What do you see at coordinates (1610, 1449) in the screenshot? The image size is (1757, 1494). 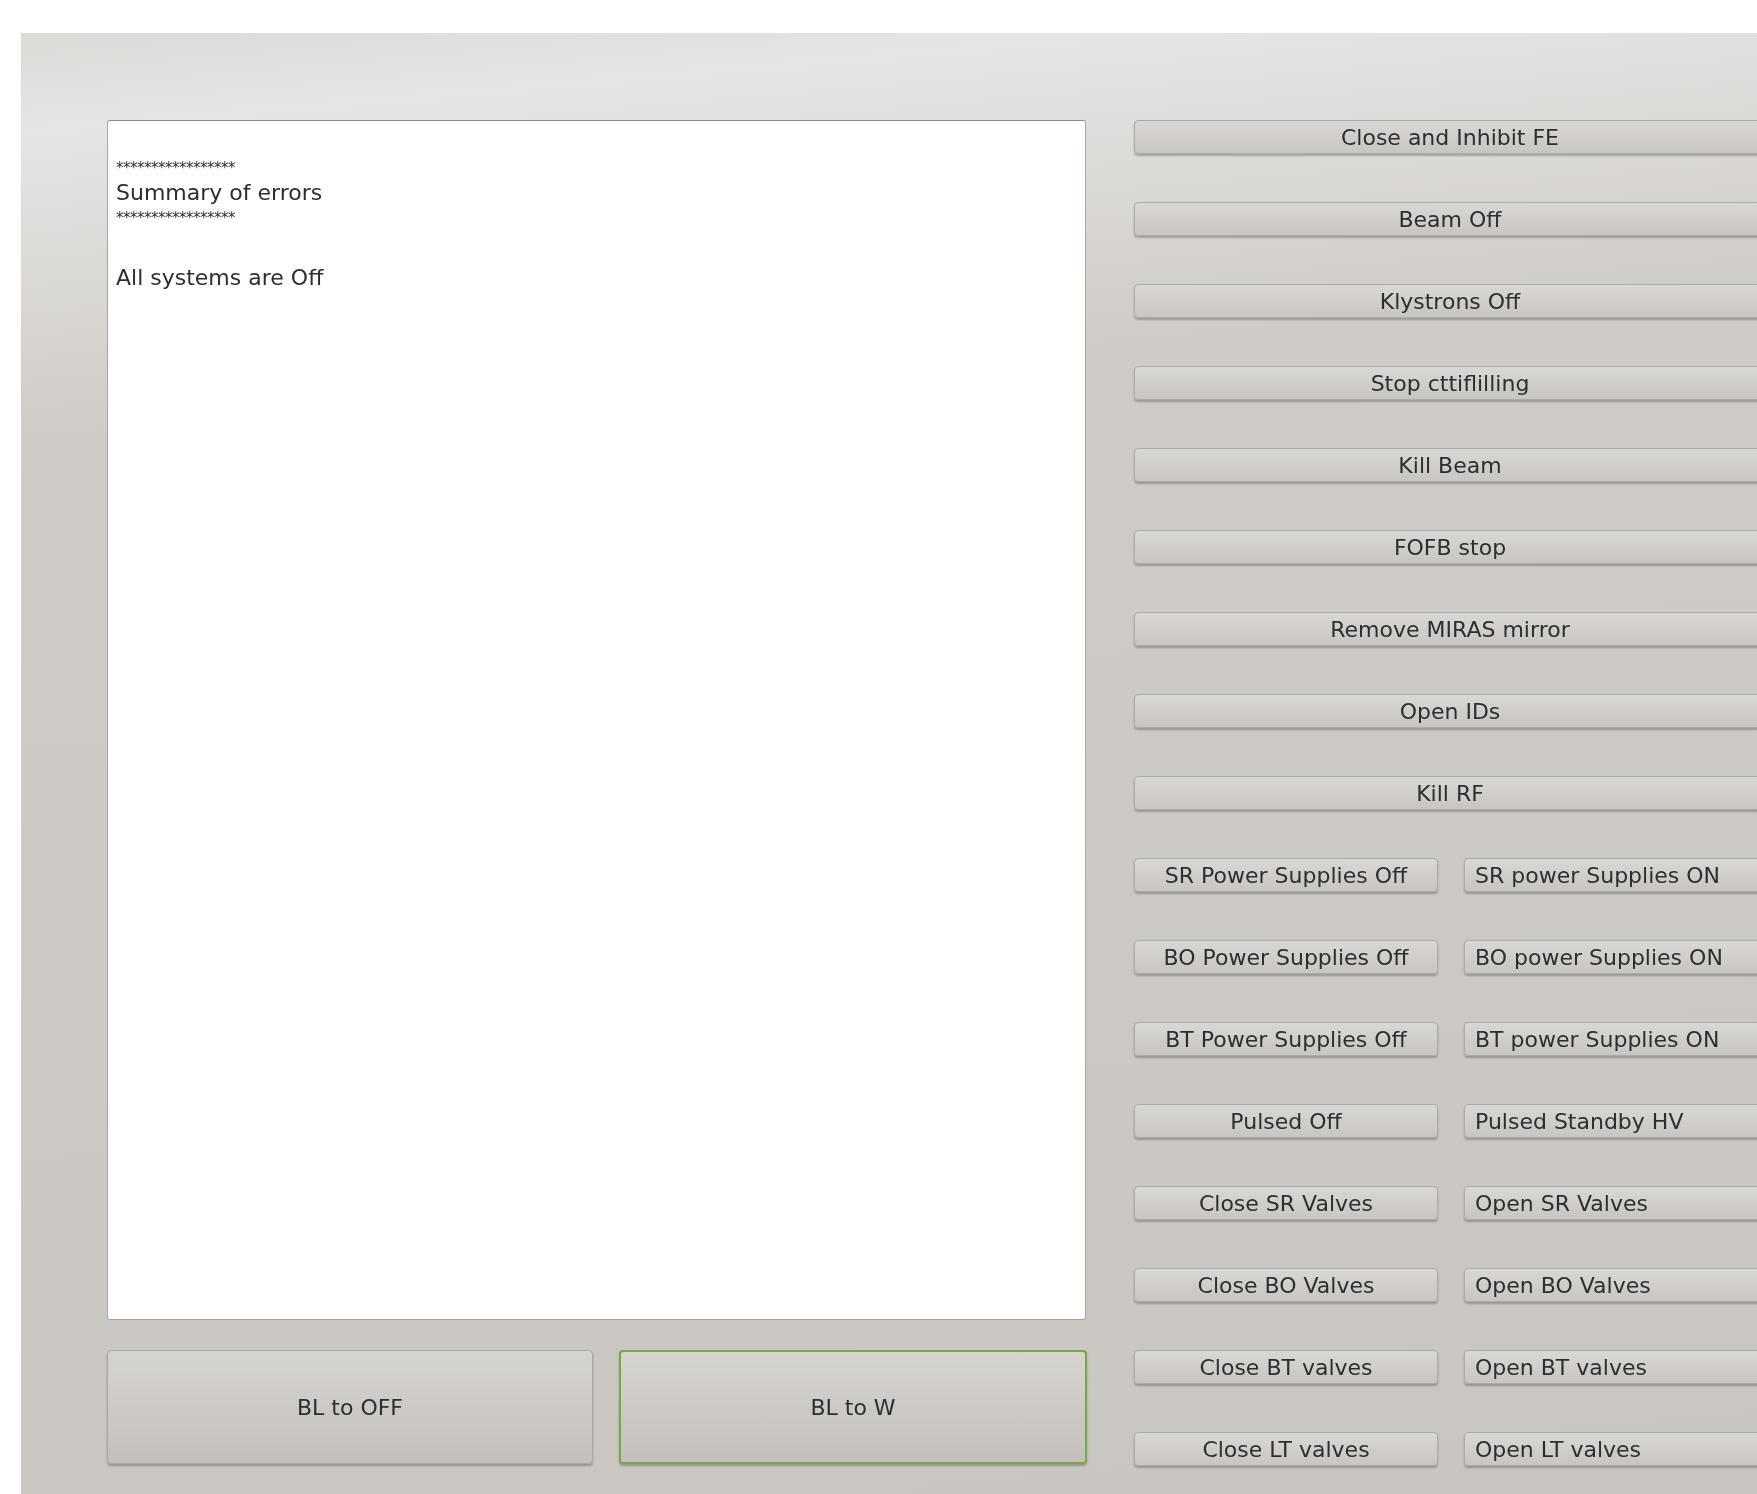 I see `action-button: Open LT valves` at bounding box center [1610, 1449].